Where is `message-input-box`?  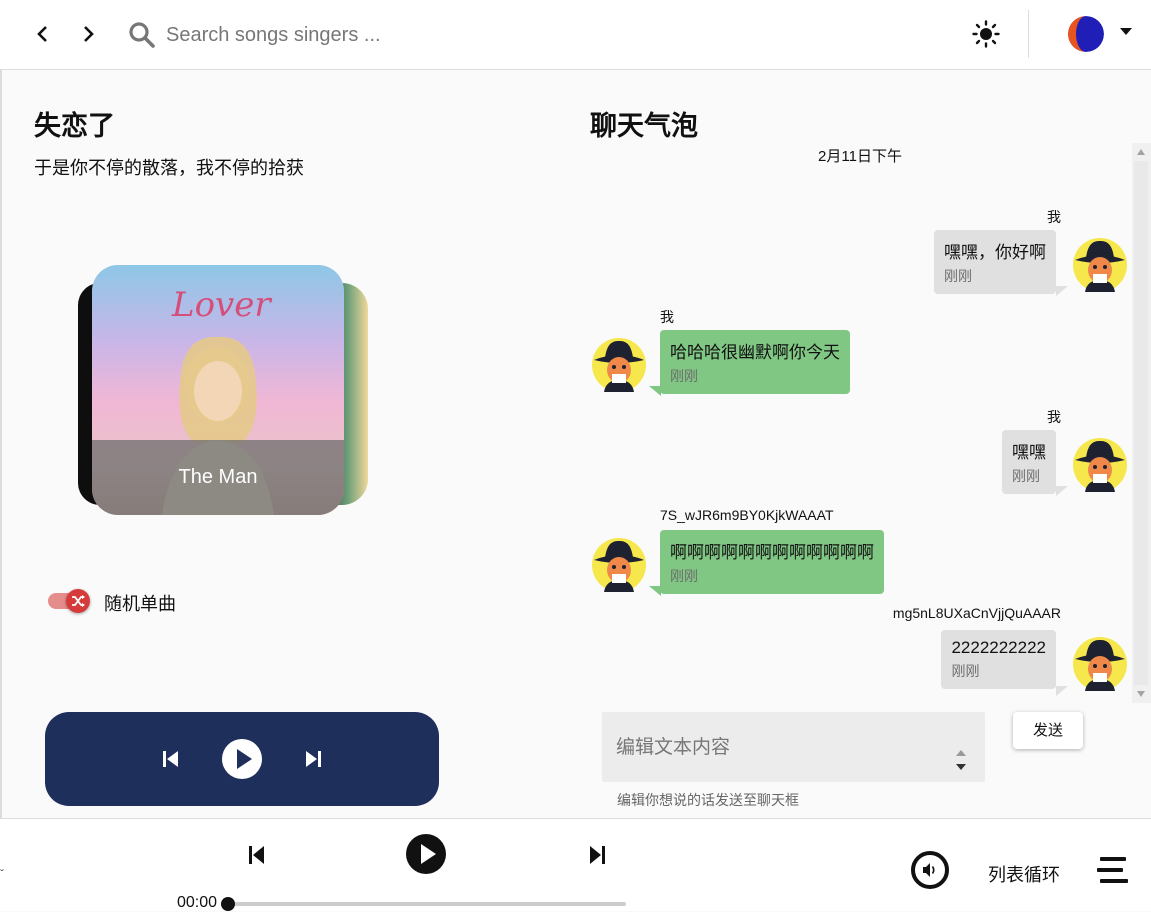 message-input-box is located at coordinates (793, 747).